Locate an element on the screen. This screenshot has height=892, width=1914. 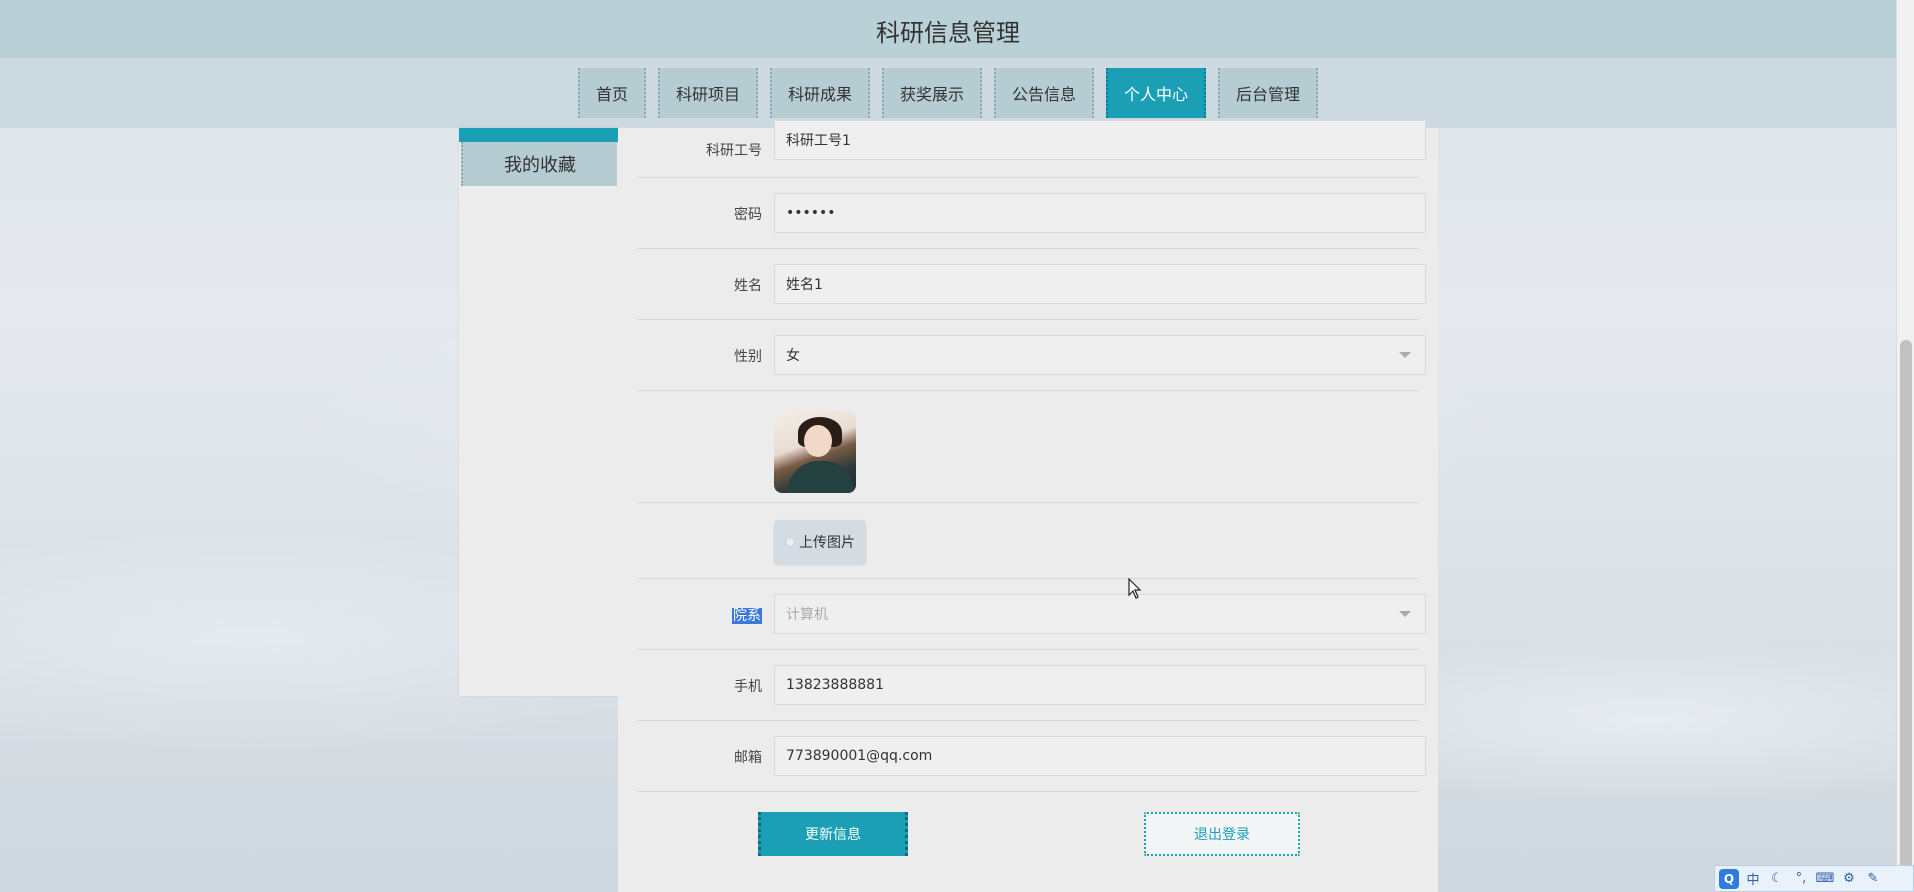
site-title: 科研信息管理 is located at coordinates (948, 33).